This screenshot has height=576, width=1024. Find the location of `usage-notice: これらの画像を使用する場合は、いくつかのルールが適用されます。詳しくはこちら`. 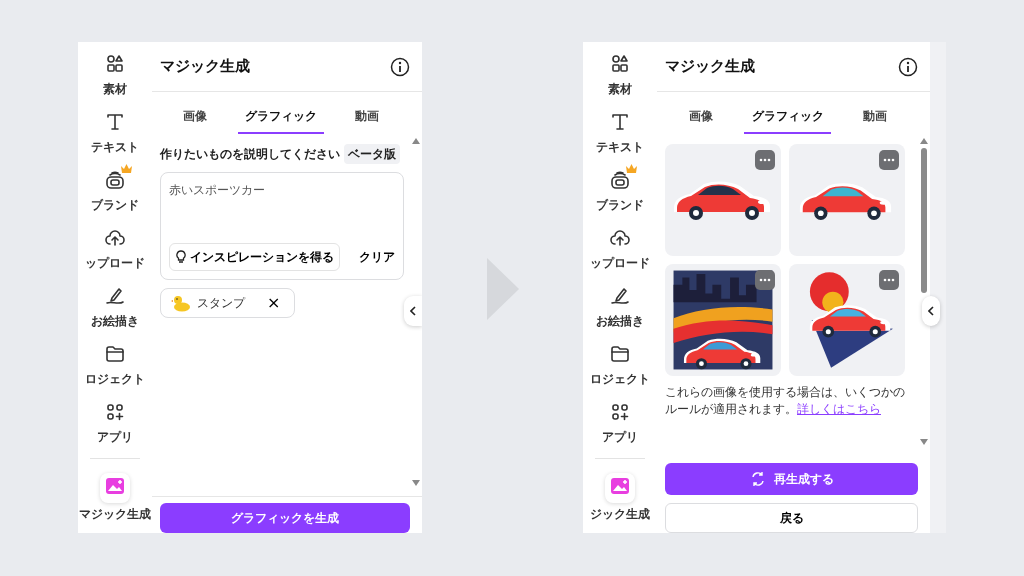

usage-notice: これらの画像を使用する場合は、いくつかのルールが適用されます。詳しくはこちら is located at coordinates (785, 401).